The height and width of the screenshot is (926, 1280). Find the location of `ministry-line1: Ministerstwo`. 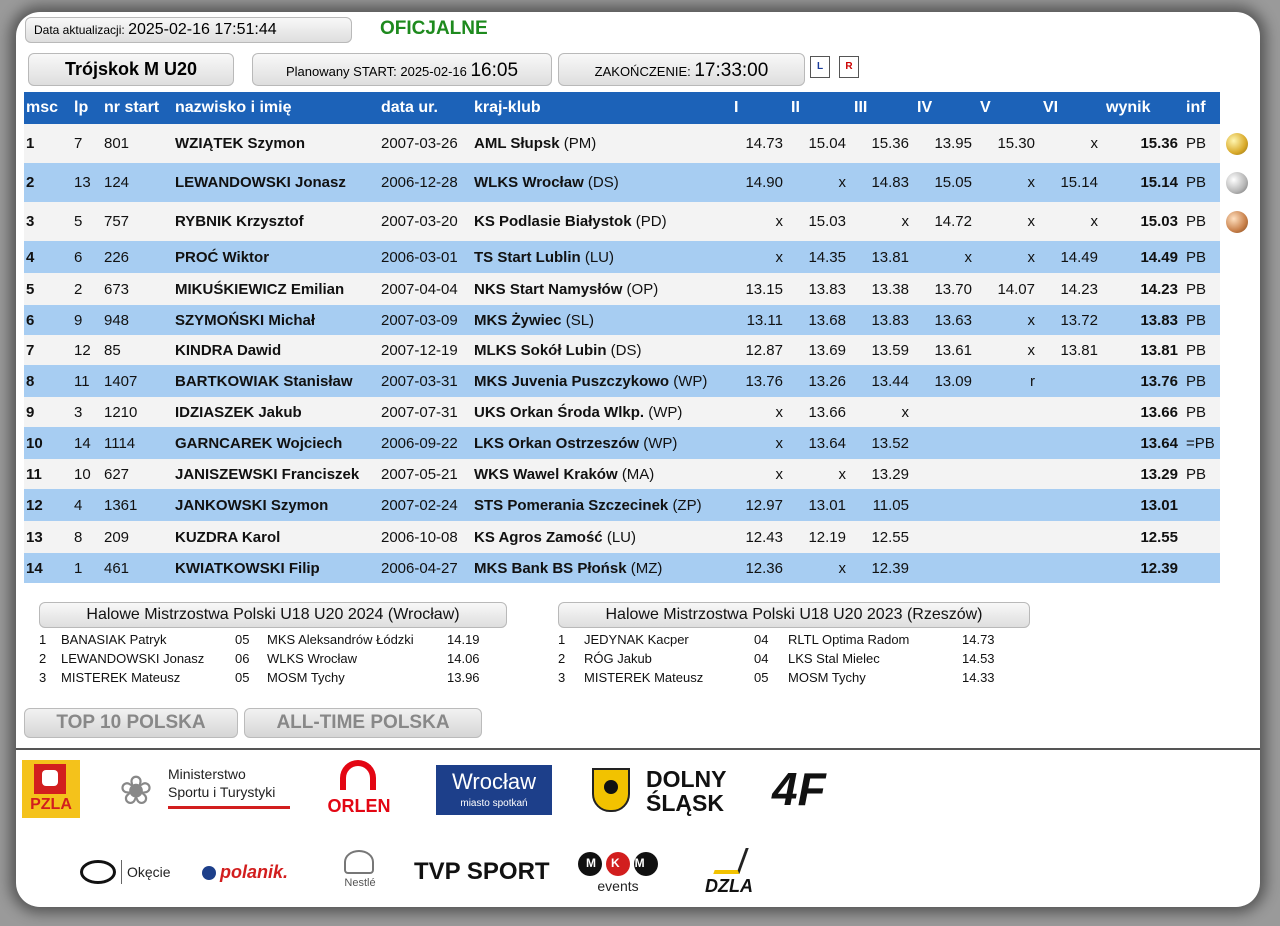

ministry-line1: Ministerstwo is located at coordinates (207, 774).